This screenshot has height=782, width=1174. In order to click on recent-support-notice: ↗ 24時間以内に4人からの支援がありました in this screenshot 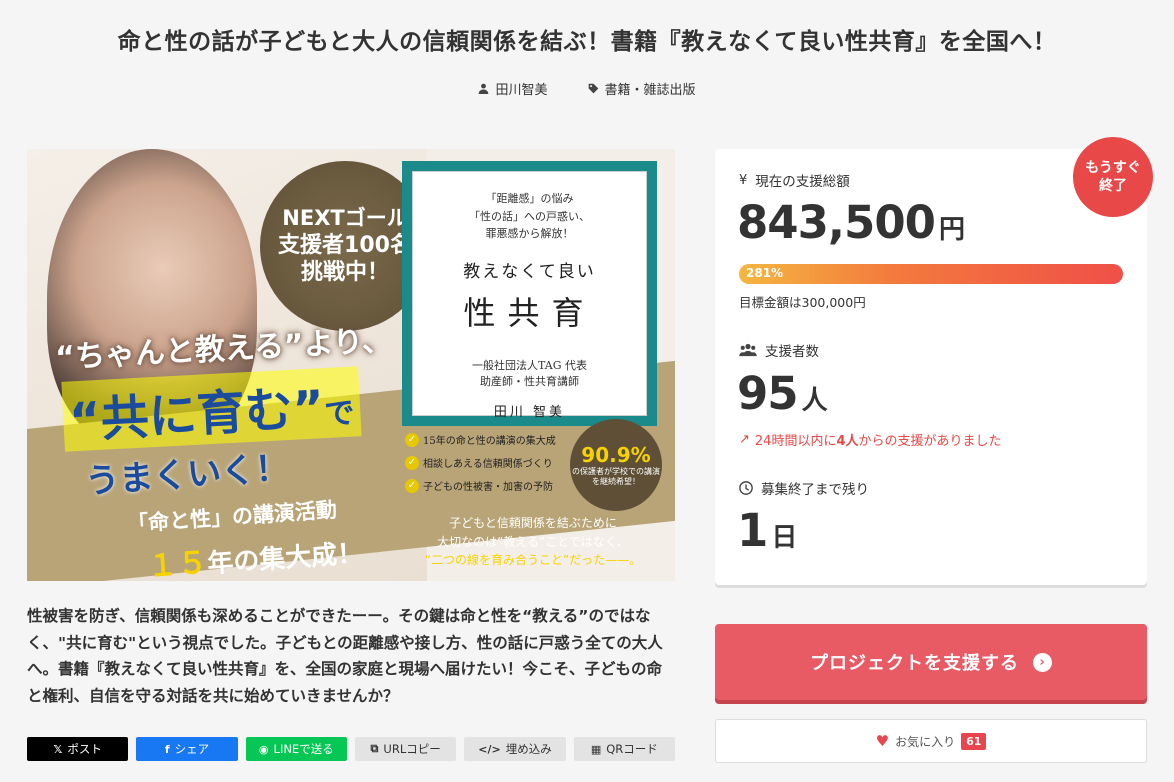, I will do `click(870, 439)`.